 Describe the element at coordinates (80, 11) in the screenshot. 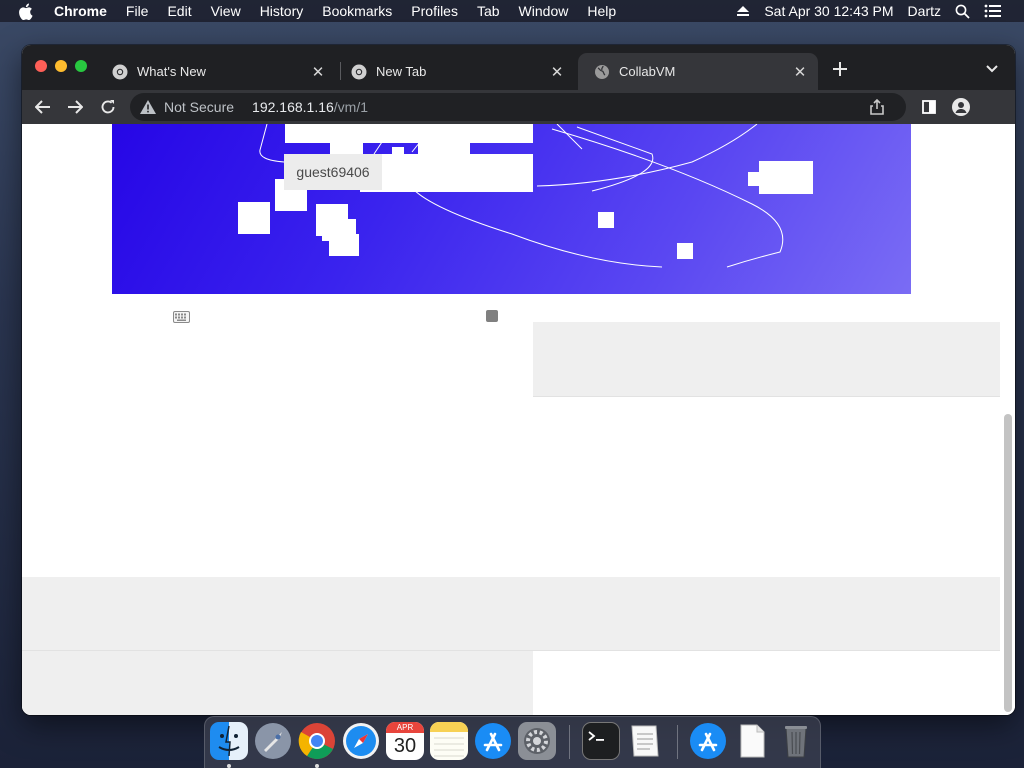

I see `menu-app-chrome: Chrome` at that location.